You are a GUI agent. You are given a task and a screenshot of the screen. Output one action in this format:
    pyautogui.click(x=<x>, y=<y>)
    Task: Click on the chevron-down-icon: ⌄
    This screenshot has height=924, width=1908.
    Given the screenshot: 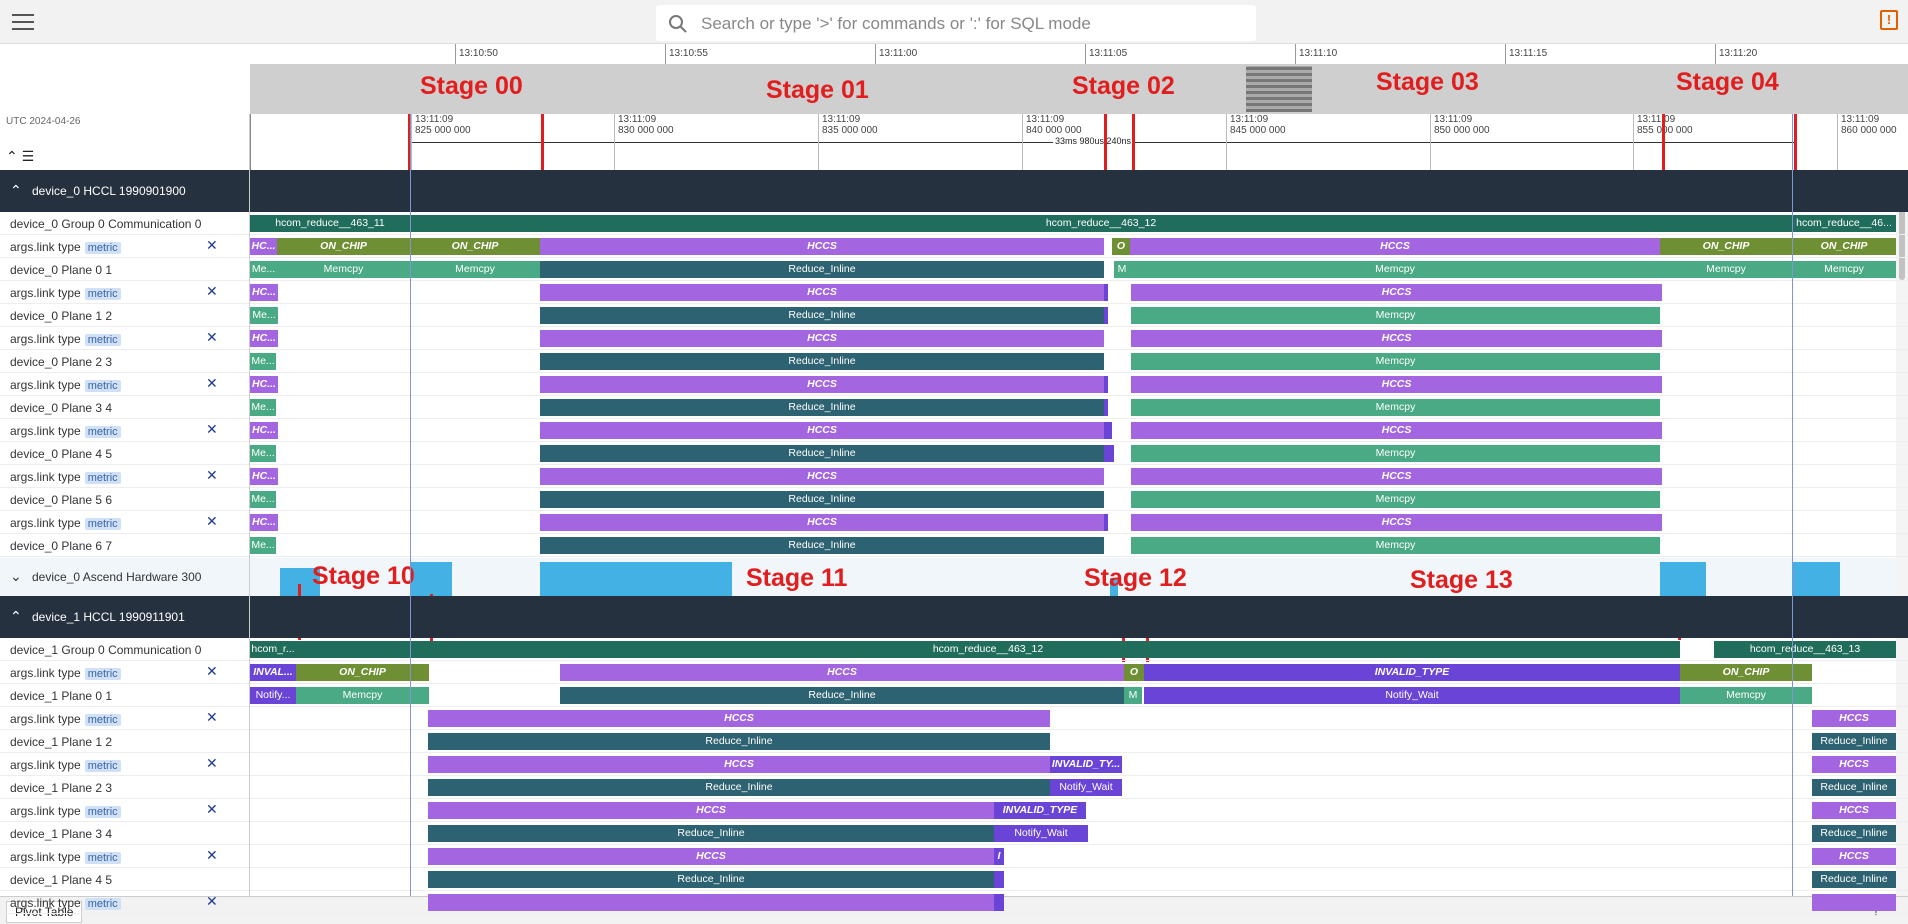 What is the action you would take?
    pyautogui.click(x=16, y=576)
    